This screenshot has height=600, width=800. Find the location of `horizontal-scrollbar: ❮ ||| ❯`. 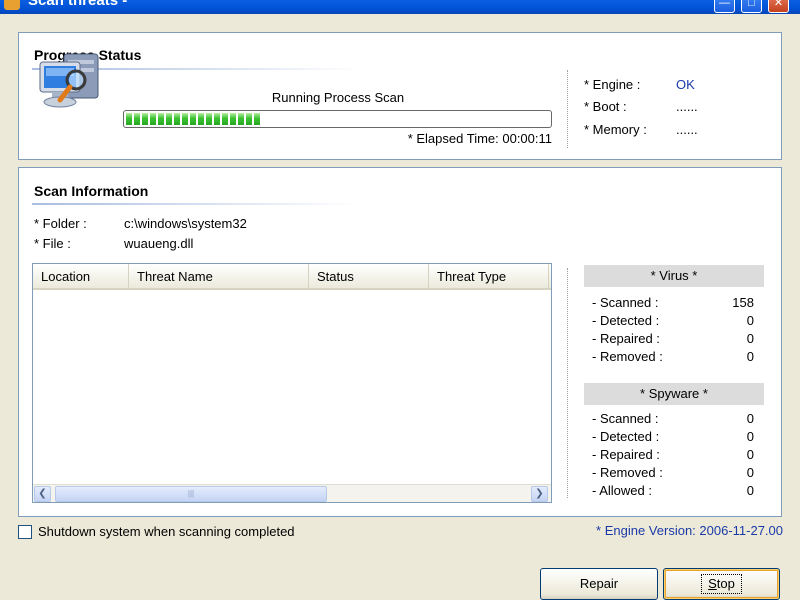

horizontal-scrollbar: ❮ ||| ❯ is located at coordinates (292, 493).